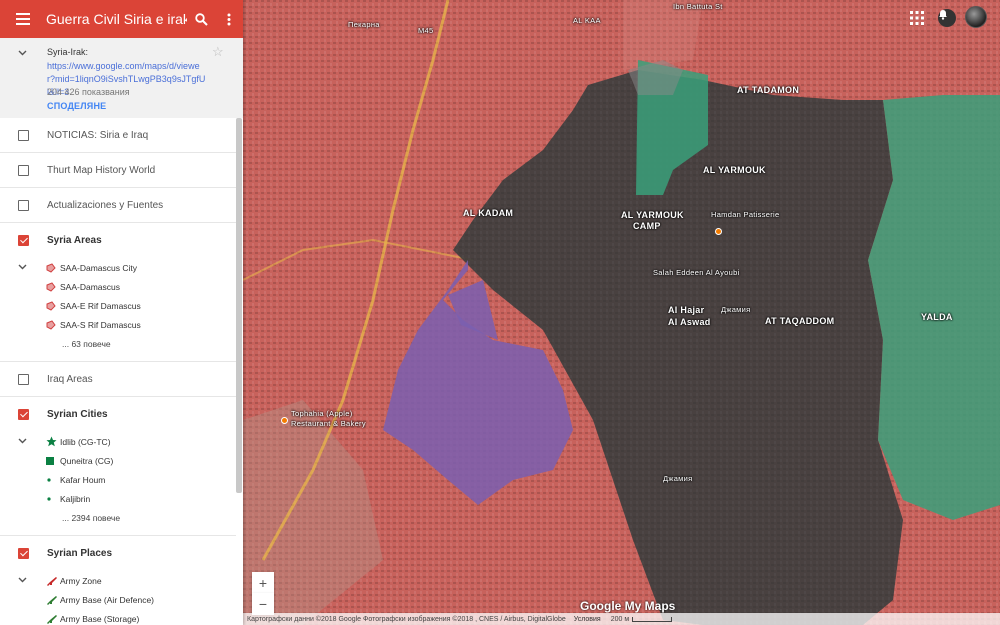 Image resolution: width=1000 pixels, height=625 pixels. Describe the element at coordinates (100, 618) in the screenshot. I see `item-label: Army Base (Storage)` at that location.